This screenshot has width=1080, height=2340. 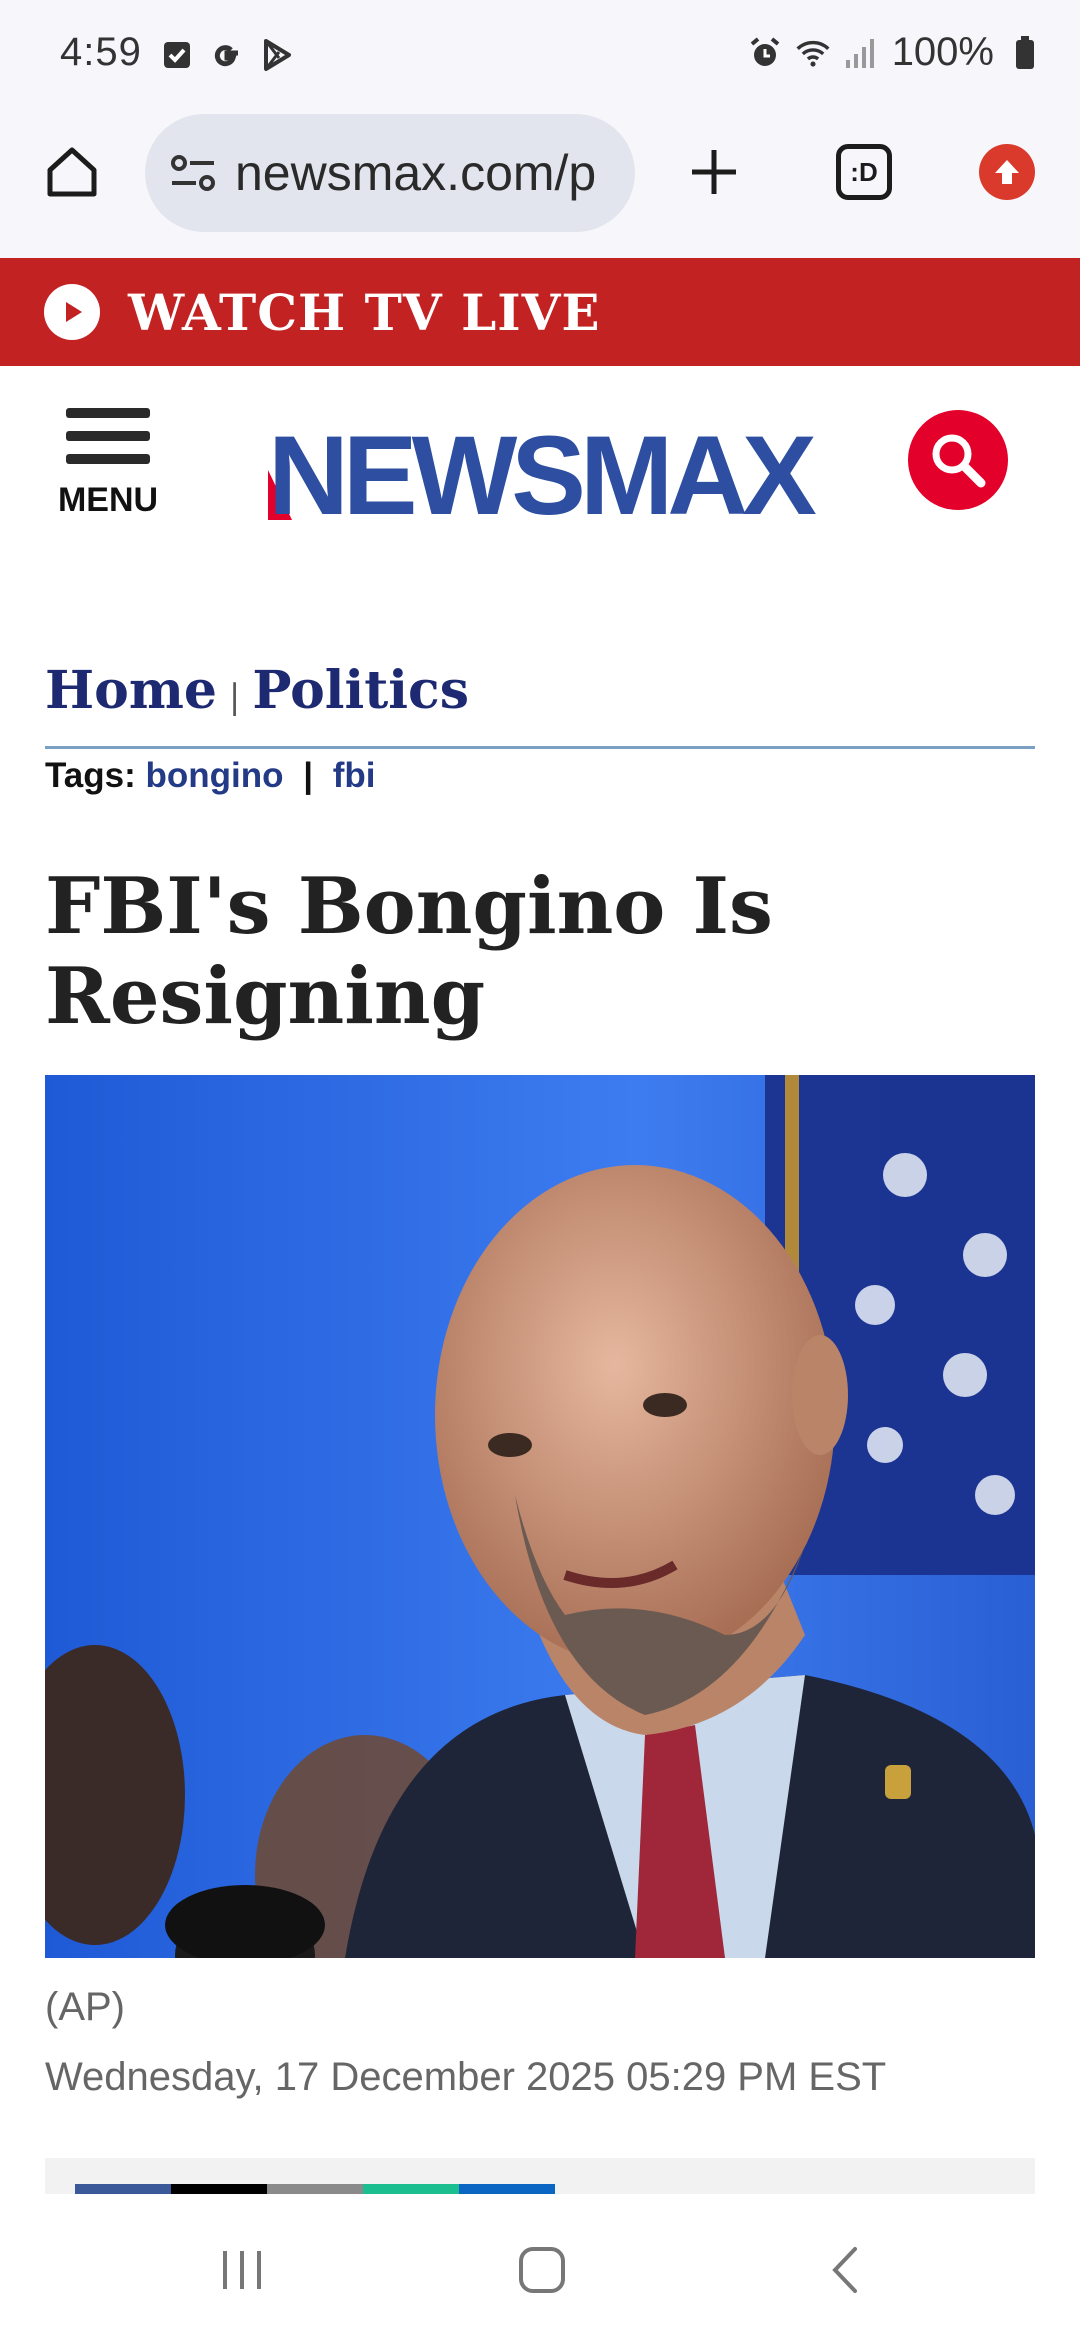 What do you see at coordinates (861, 53) in the screenshot?
I see `signal-icon` at bounding box center [861, 53].